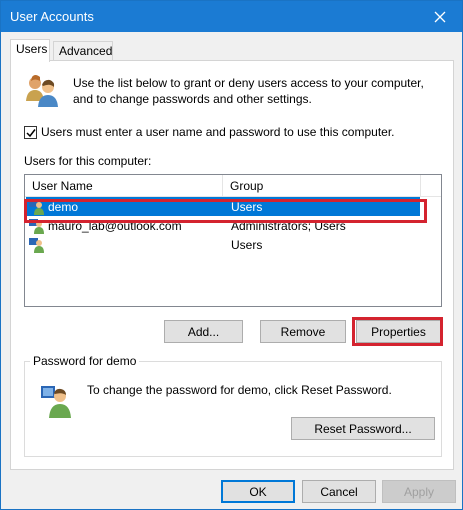 Image resolution: width=463 pixels, height=510 pixels. I want to click on users-list-header: User Name Group, so click(233, 186).